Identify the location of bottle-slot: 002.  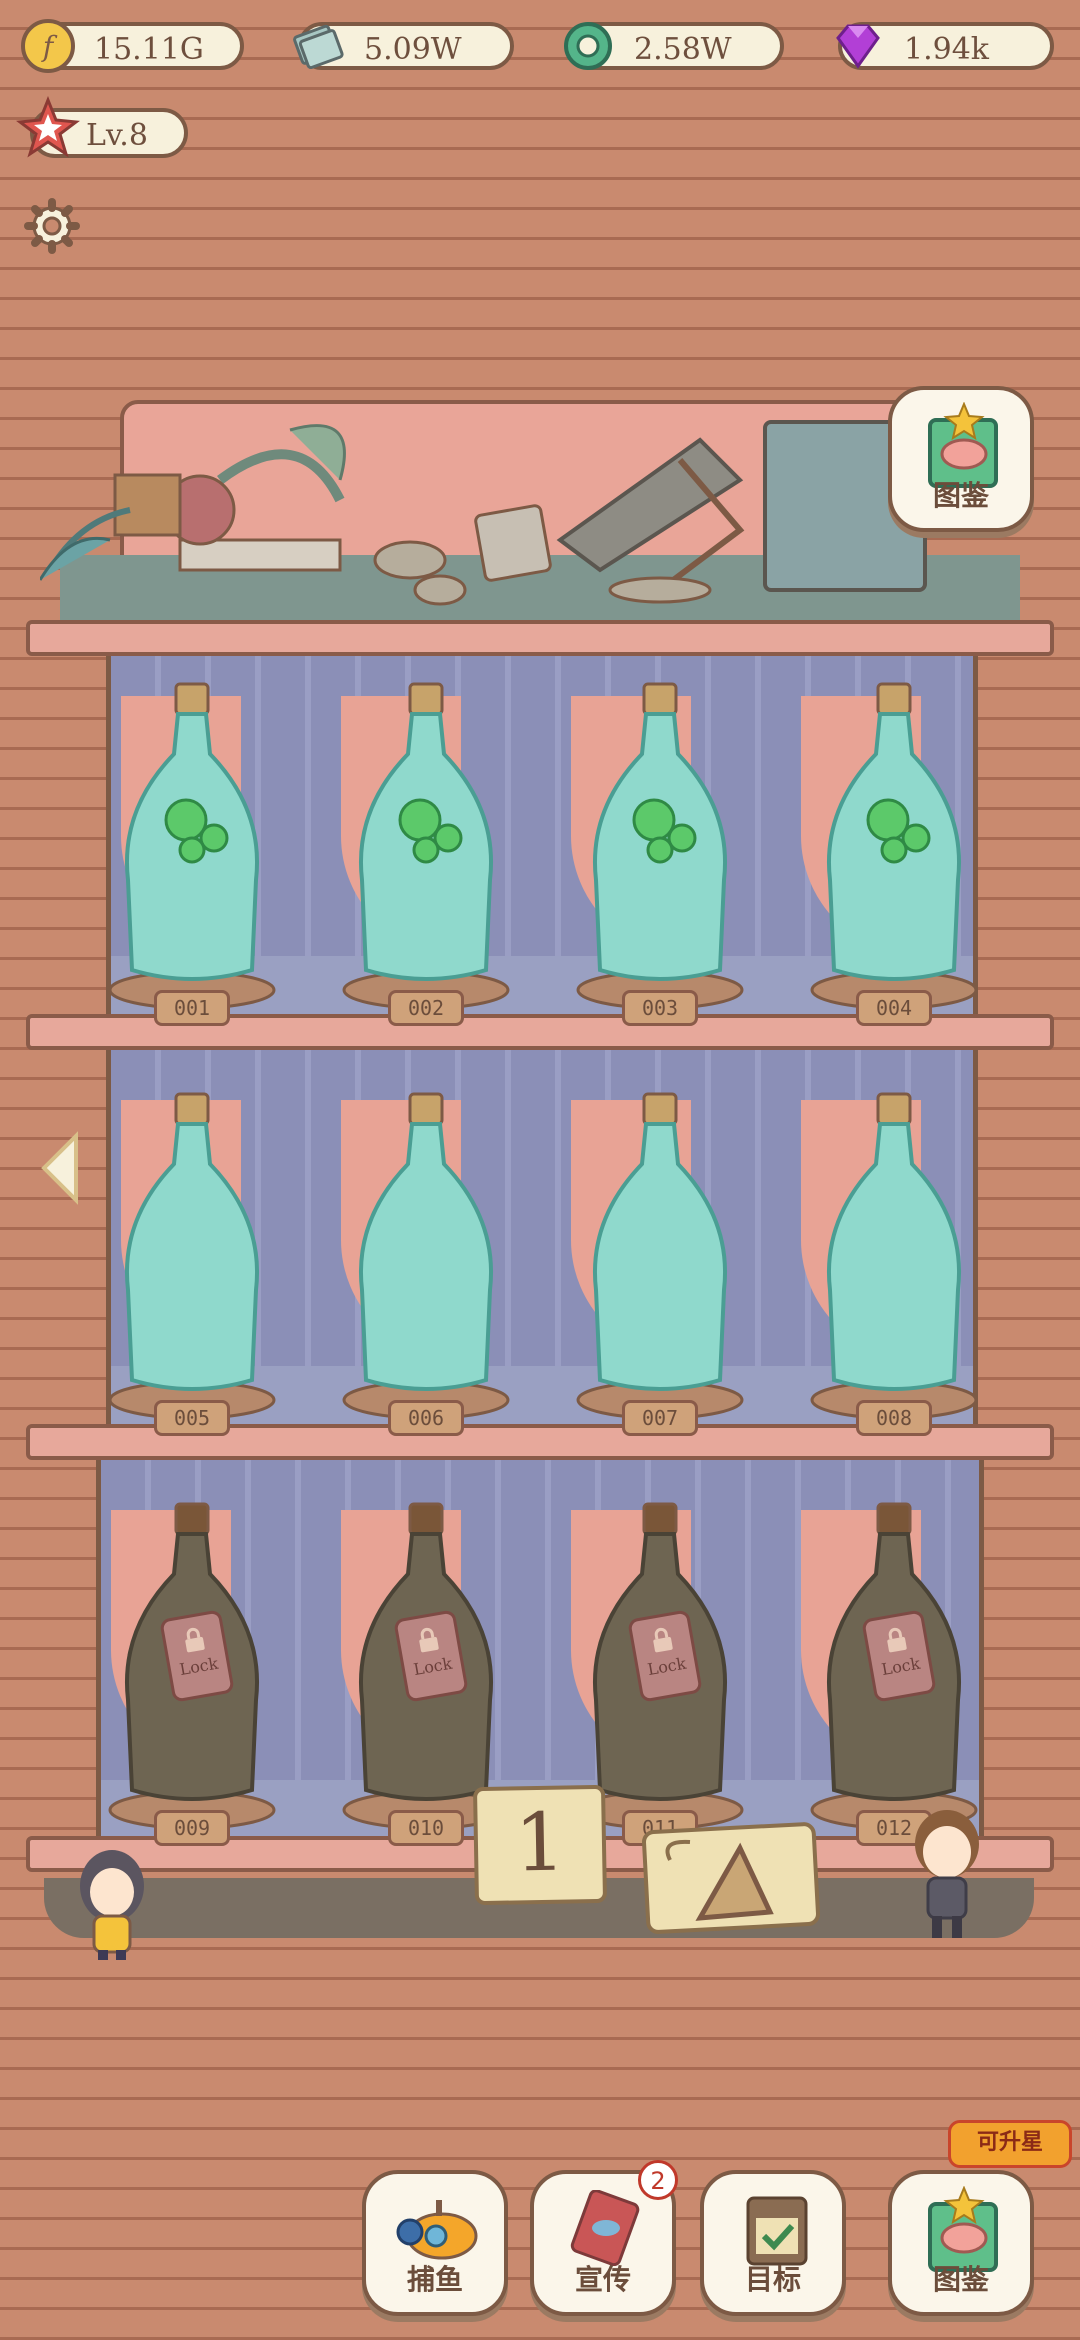
(426, 850).